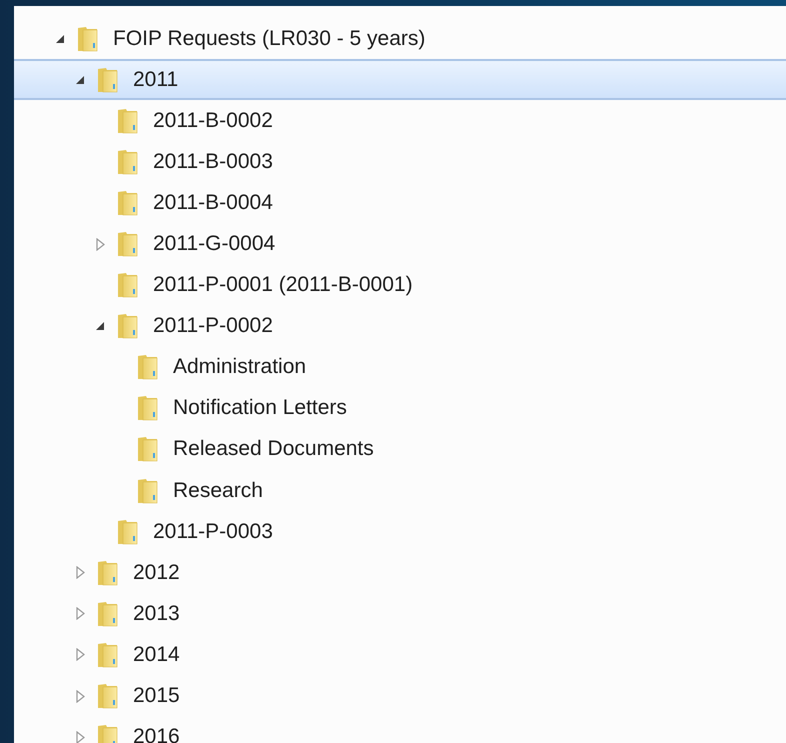  Describe the element at coordinates (400, 244) in the screenshot. I see `tree-item: 2011-G-0004` at that location.